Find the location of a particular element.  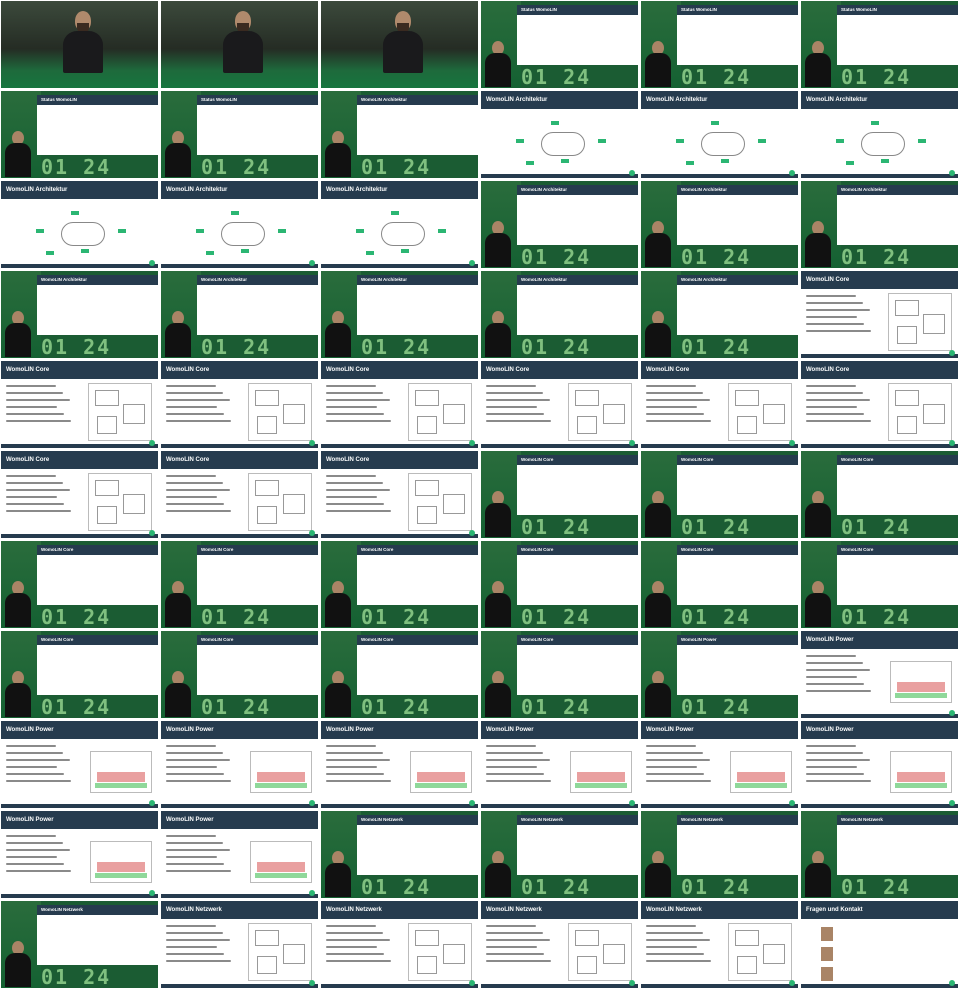

video-frame-thumbnail: WomoLIN Power 01 24 is located at coordinates (719, 674).